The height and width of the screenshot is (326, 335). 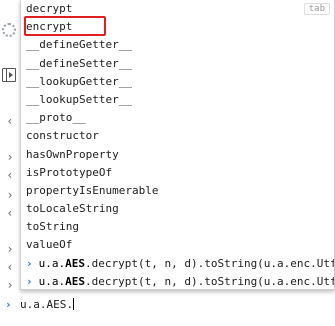 I want to click on suggestion-item: valueOf, so click(x=177, y=245).